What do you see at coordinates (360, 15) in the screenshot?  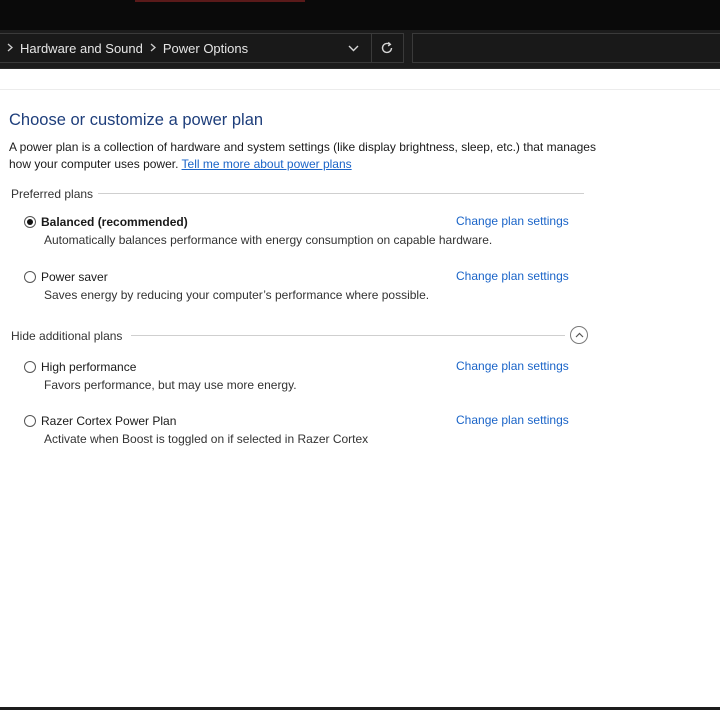 I see `title-bar` at bounding box center [360, 15].